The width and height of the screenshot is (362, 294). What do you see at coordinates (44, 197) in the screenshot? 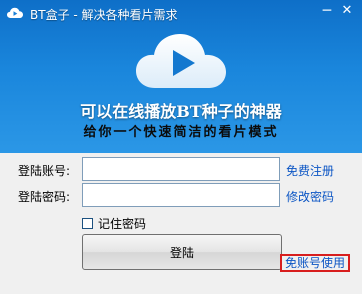
I see `password-label: 登陆密码:` at bounding box center [44, 197].